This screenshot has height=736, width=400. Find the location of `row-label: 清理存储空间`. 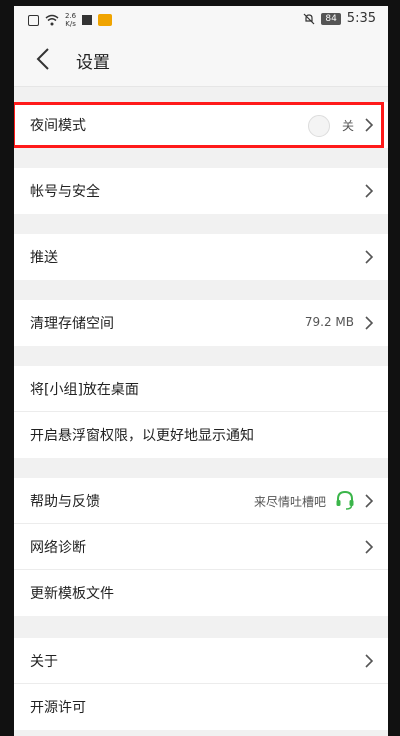

row-label: 清理存储空间 is located at coordinates (72, 324).